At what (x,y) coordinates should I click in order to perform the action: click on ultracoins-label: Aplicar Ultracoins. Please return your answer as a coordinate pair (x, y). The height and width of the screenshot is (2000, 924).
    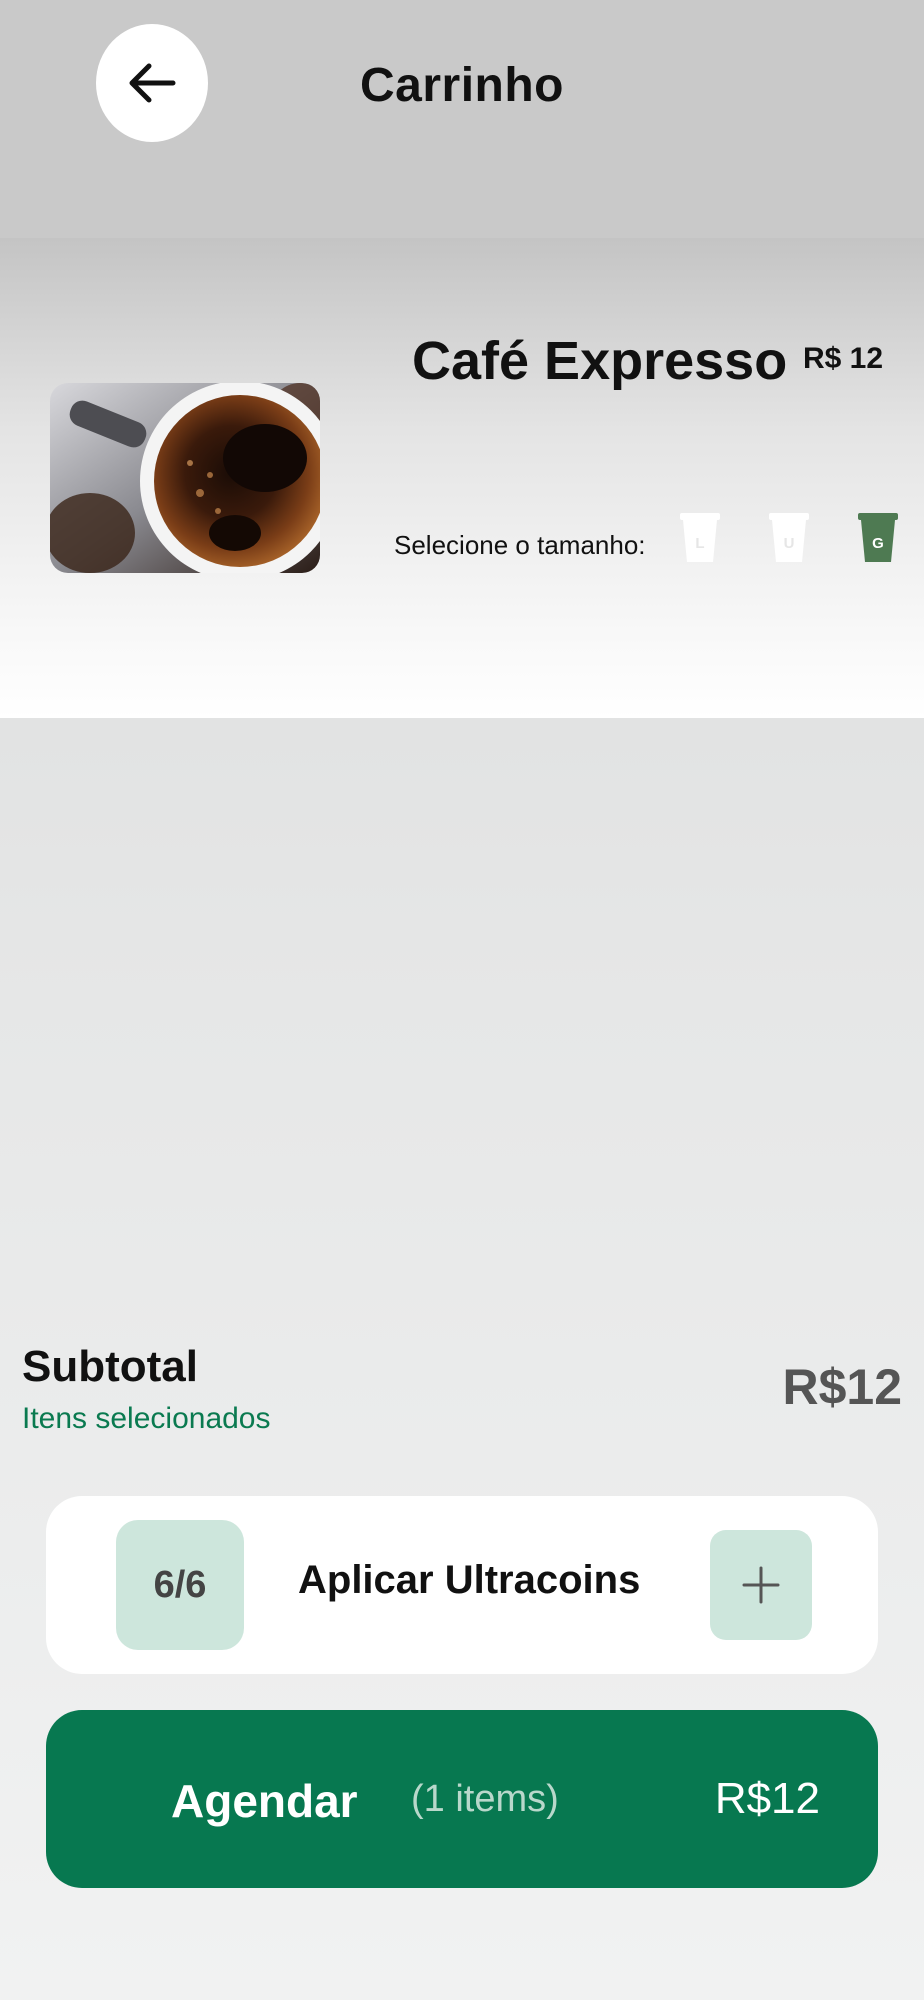
    Looking at the image, I should click on (469, 1580).